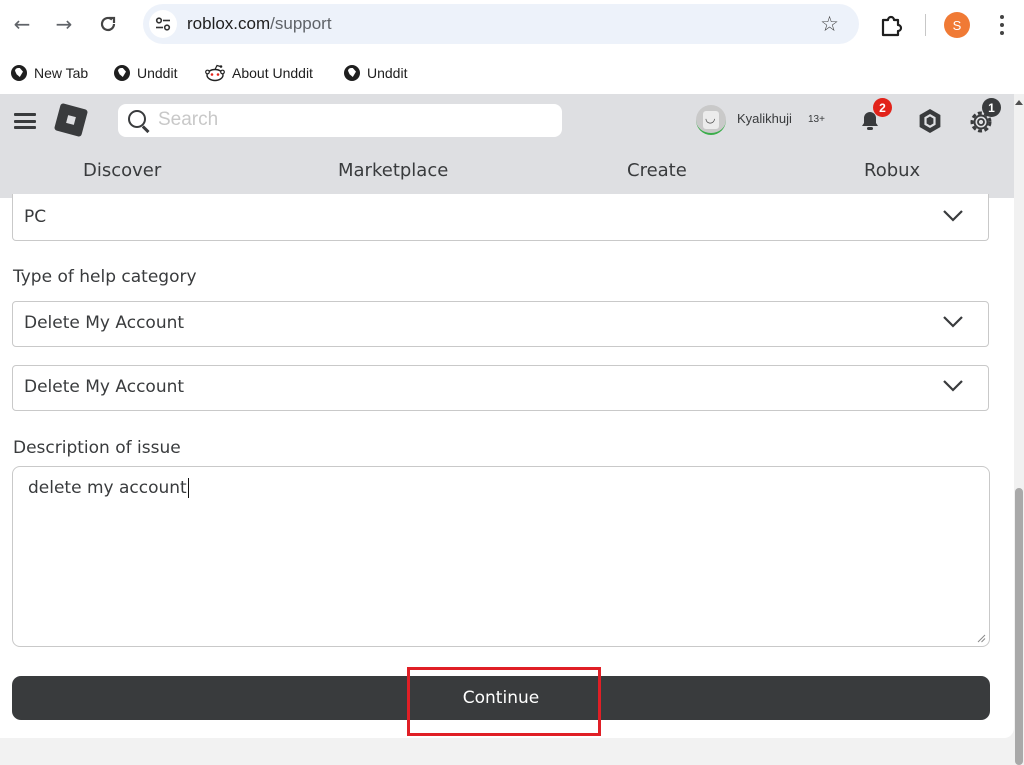 Image resolution: width=1024 pixels, height=765 pixels. What do you see at coordinates (215, 73) in the screenshot?
I see `reddit-alien-icon` at bounding box center [215, 73].